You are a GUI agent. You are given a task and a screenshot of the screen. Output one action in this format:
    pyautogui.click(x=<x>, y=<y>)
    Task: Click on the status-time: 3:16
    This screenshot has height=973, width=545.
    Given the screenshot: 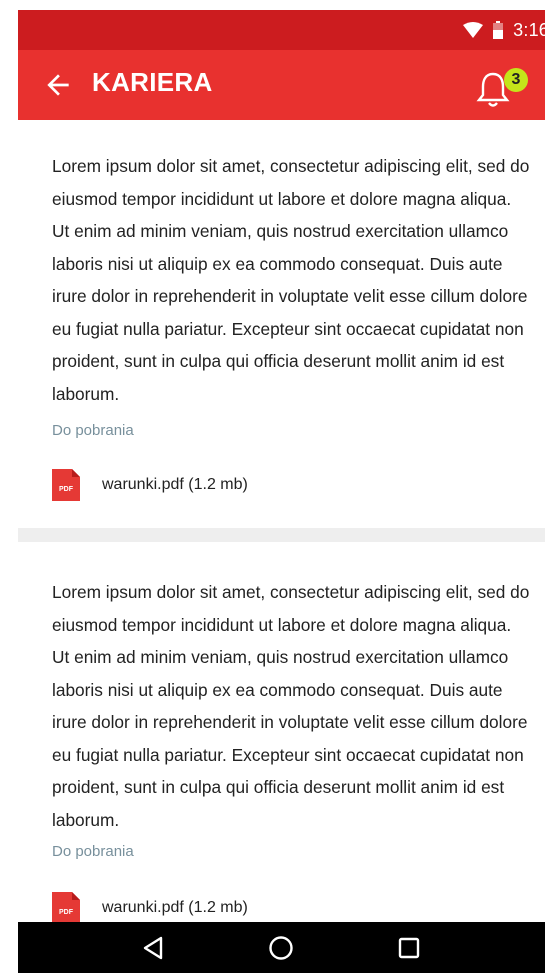 What is the action you would take?
    pyautogui.click(x=529, y=29)
    